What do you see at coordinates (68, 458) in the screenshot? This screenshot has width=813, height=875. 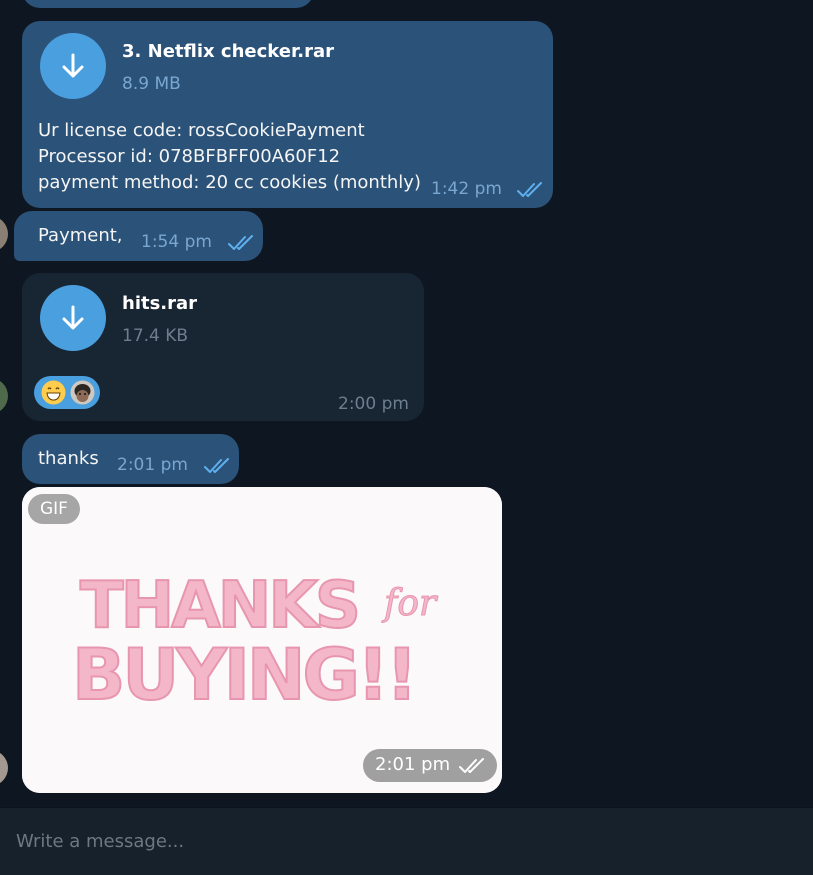 I see `message-text: thanks` at bounding box center [68, 458].